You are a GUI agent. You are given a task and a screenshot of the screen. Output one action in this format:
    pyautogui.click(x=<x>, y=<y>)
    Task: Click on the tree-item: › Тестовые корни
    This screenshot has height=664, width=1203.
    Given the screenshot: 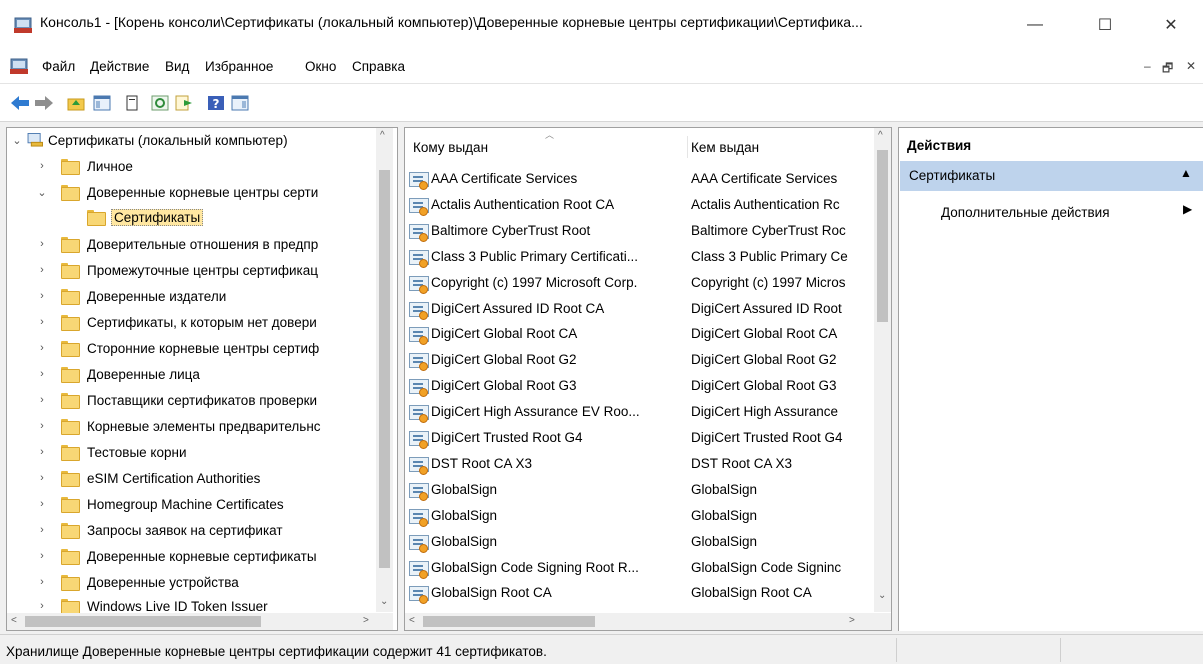 What is the action you would take?
    pyautogui.click(x=197, y=454)
    